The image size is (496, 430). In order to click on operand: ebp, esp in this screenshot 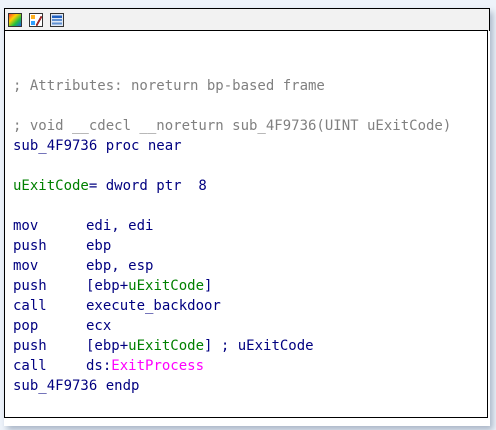, I will do `click(120, 266)`.